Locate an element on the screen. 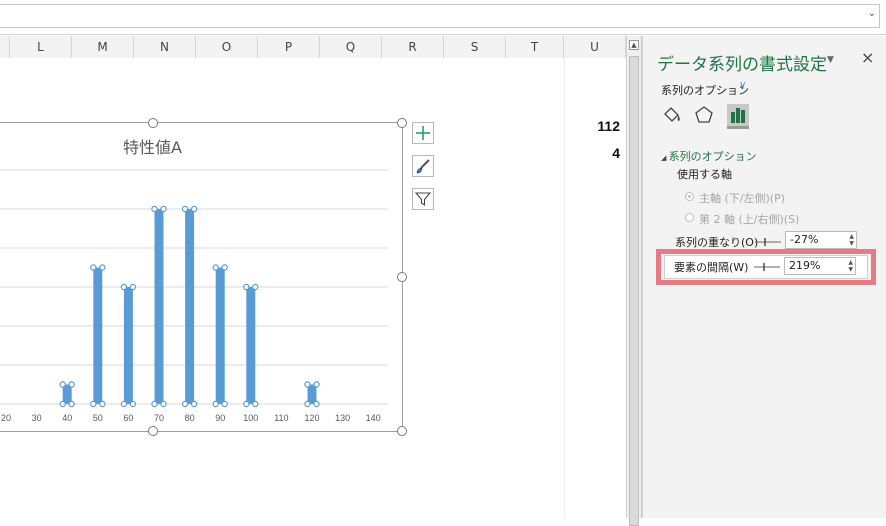 This screenshot has width=886, height=526. paint-bucket-icon is located at coordinates (672, 114).